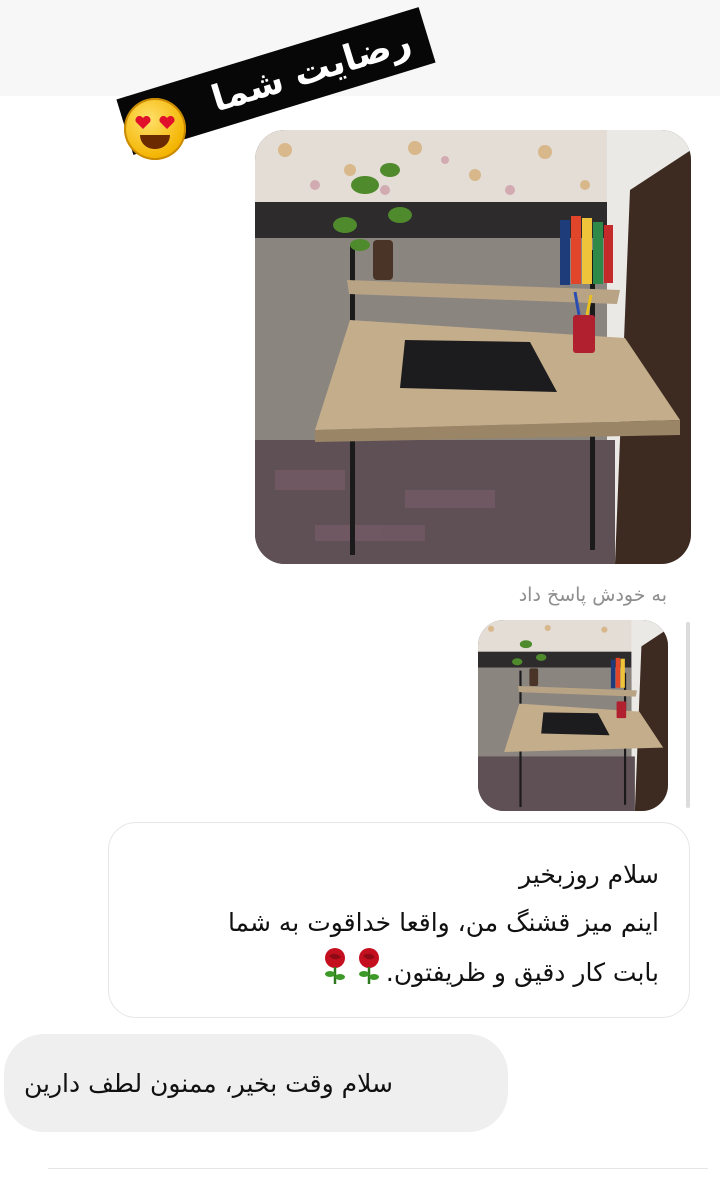  Describe the element at coordinates (443, 922) in the screenshot. I see `message-line: اینم میز قشنگ من، واقعا خداقوت به شما` at that location.